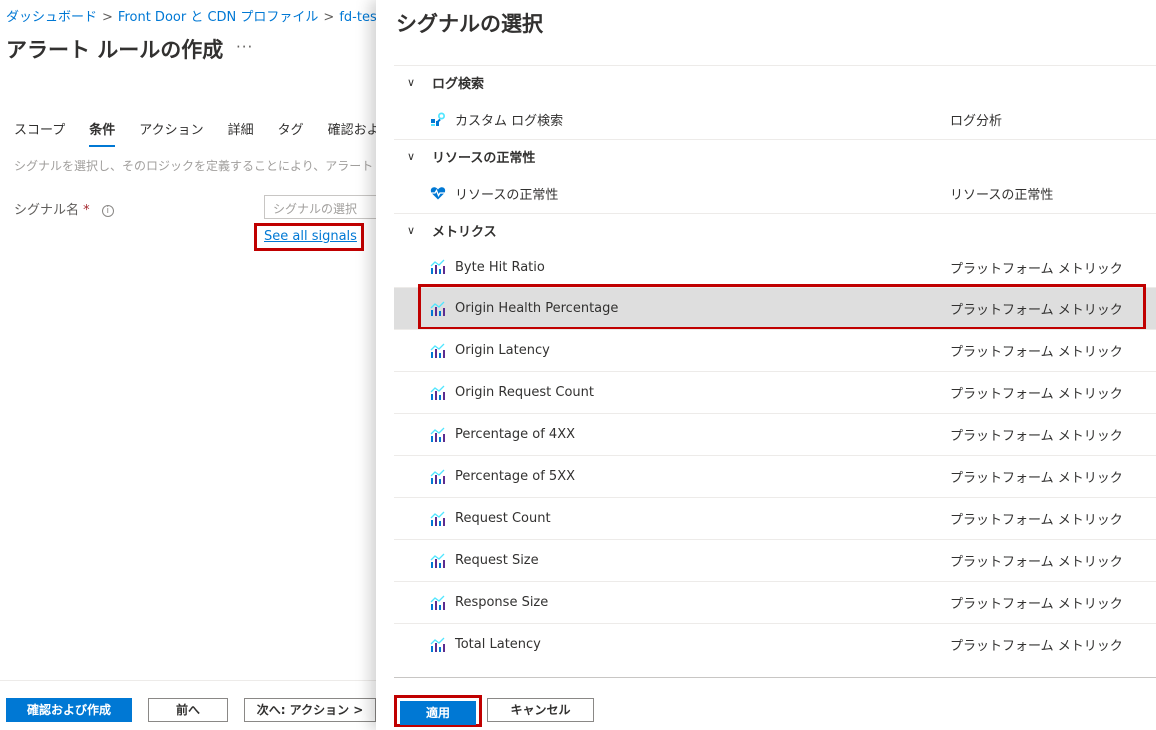 This screenshot has height=730, width=1156. I want to click on signal-name-label: シグナル名 * i, so click(64, 208).